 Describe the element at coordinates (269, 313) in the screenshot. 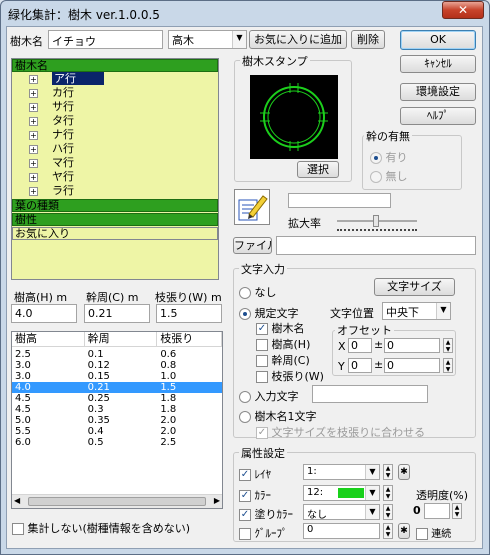

I see `standard-text-option: 規定文字` at that location.